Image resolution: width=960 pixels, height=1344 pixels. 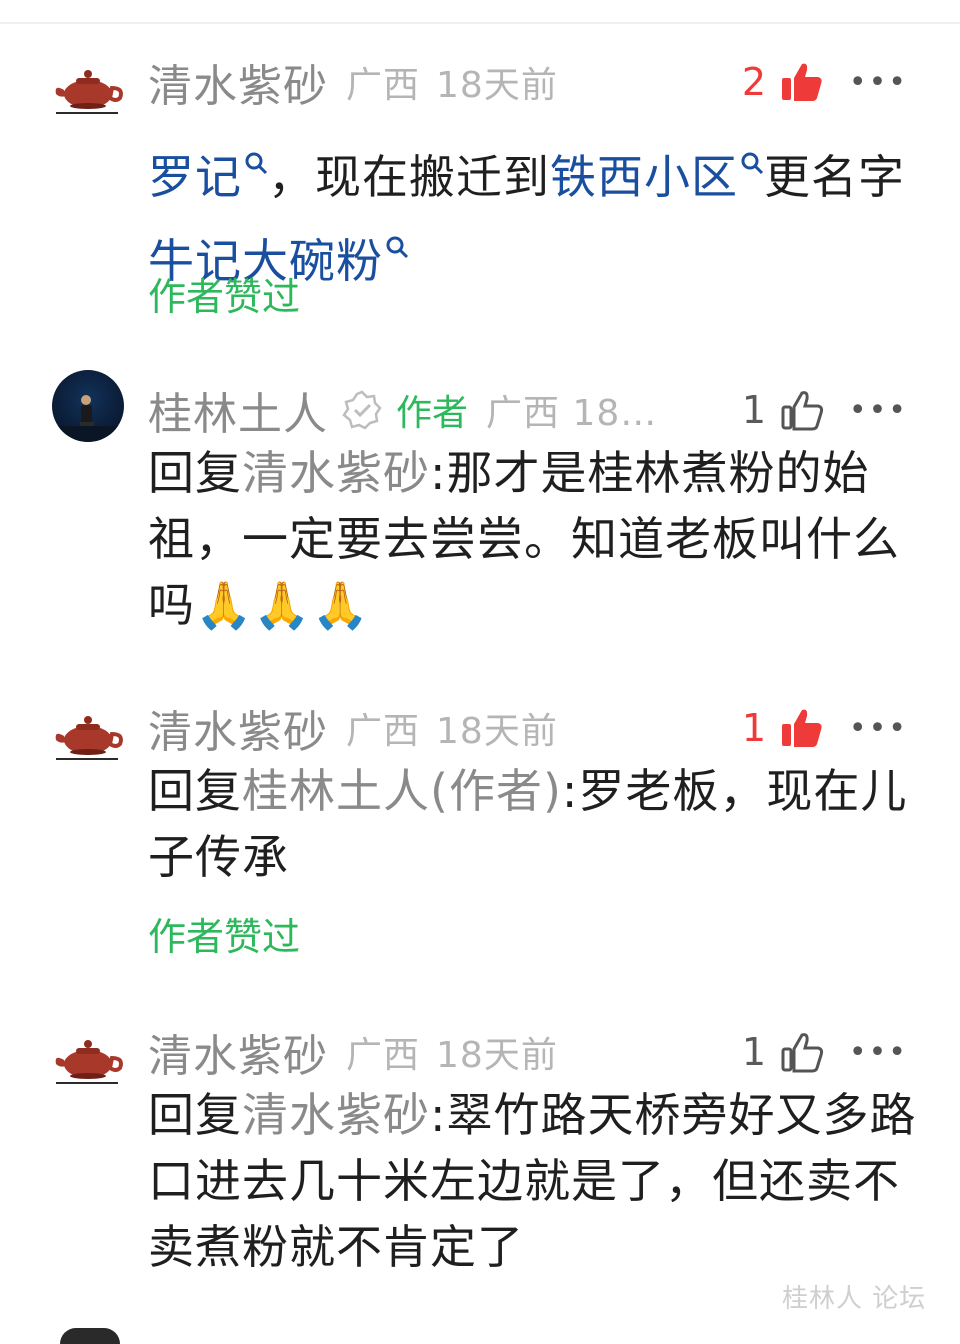 I want to click on watermark: 桂林人 论坛, so click(x=854, y=1299).